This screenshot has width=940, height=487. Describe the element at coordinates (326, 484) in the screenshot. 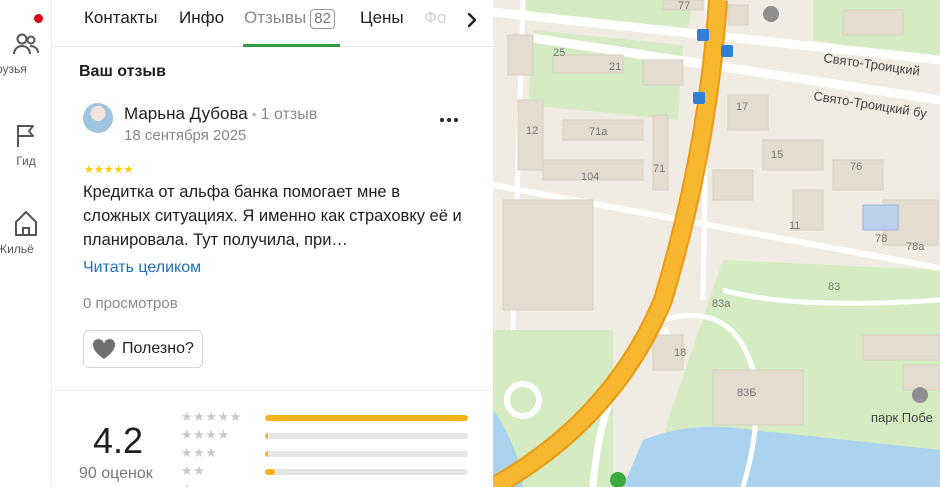

I see `rating-row: ★` at that location.